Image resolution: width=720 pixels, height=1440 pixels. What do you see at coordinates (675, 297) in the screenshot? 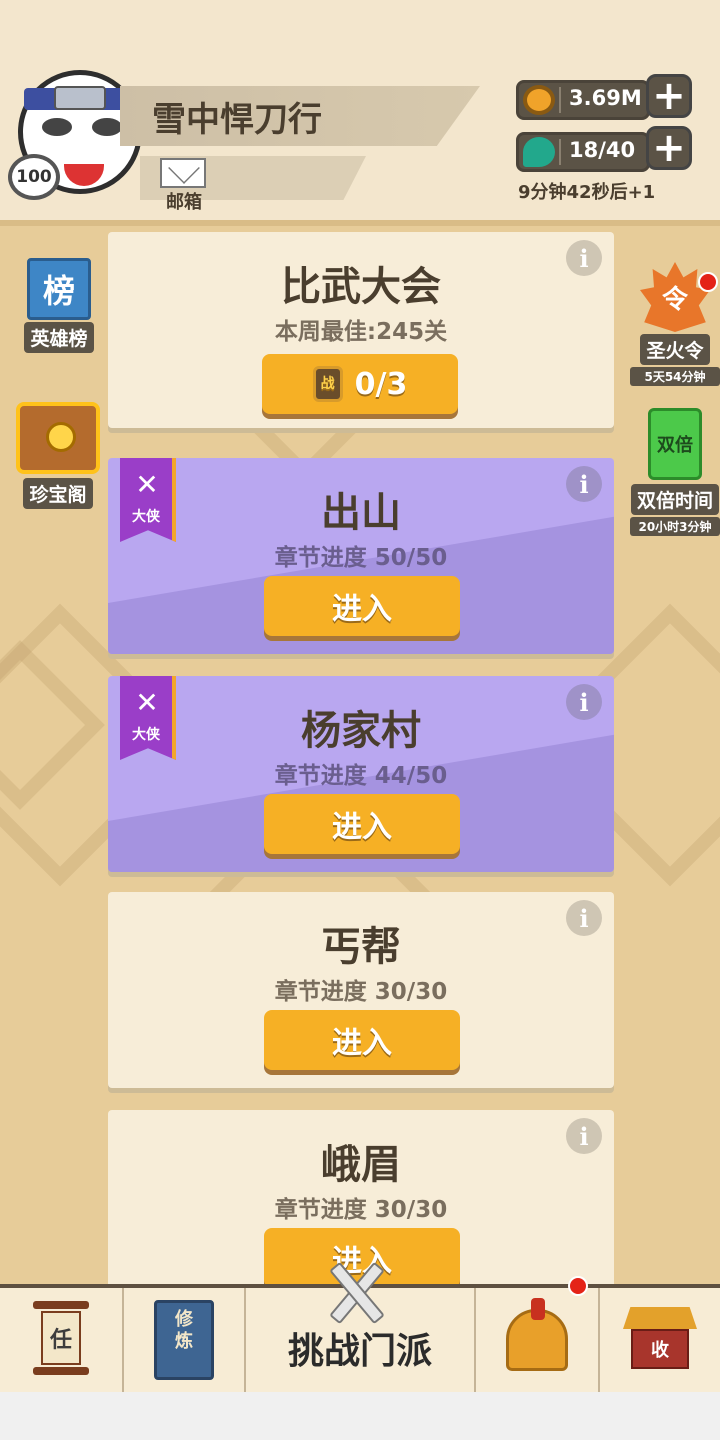
I see `flame-token-icon: 令` at bounding box center [675, 297].